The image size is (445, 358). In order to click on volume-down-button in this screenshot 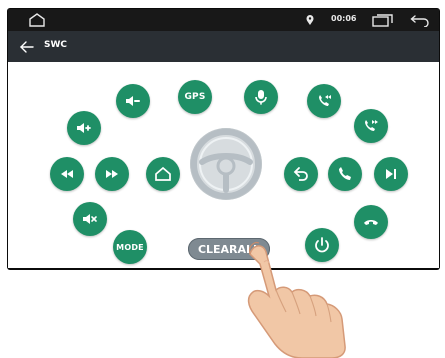, I will do `click(133, 101)`.